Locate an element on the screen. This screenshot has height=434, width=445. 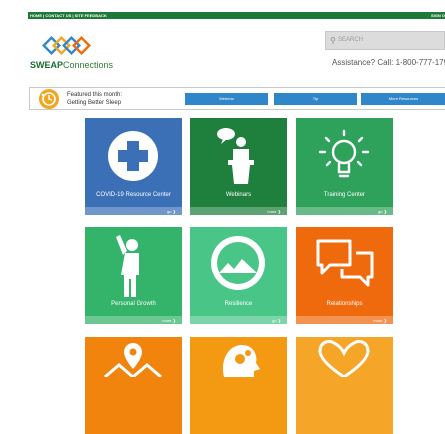
sign-out-link: SIGN O is located at coordinates (438, 15).